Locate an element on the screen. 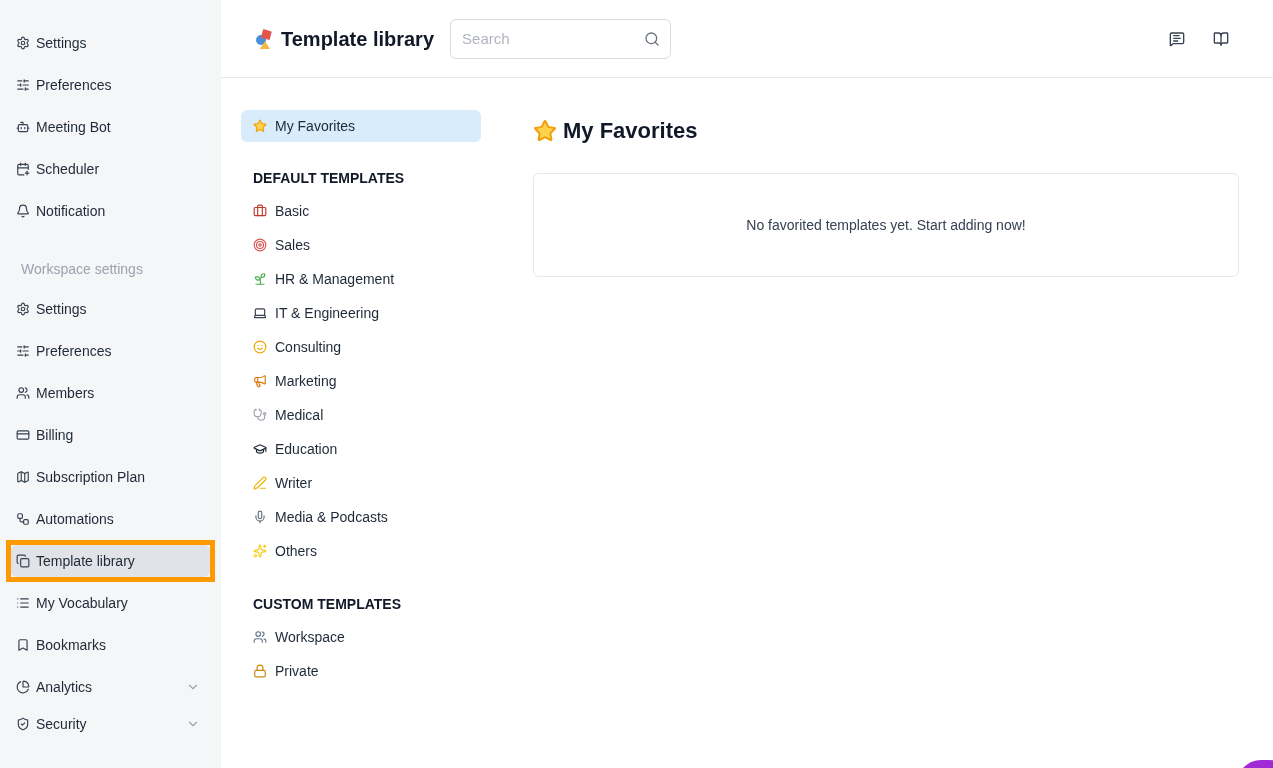 The width and height of the screenshot is (1273, 768). graduation-cap-icon is located at coordinates (260, 449).